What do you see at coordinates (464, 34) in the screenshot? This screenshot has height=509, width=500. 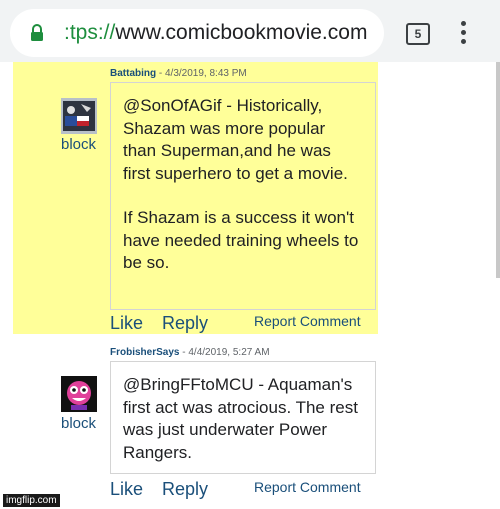 I see `more-menu-icon` at bounding box center [464, 34].